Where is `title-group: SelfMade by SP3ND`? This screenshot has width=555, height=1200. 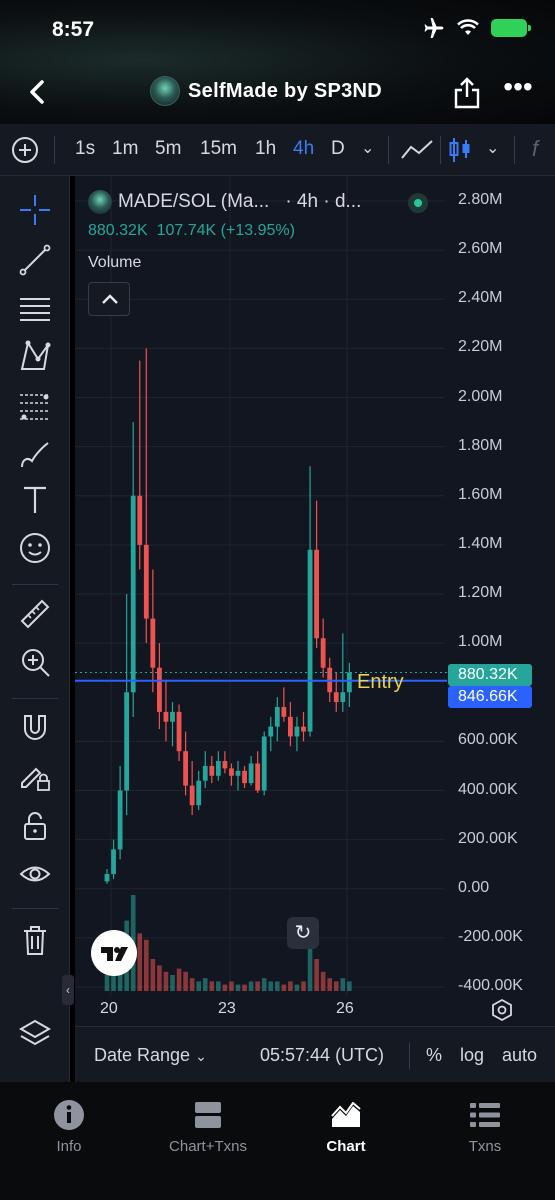 title-group: SelfMade by SP3ND is located at coordinates (266, 91).